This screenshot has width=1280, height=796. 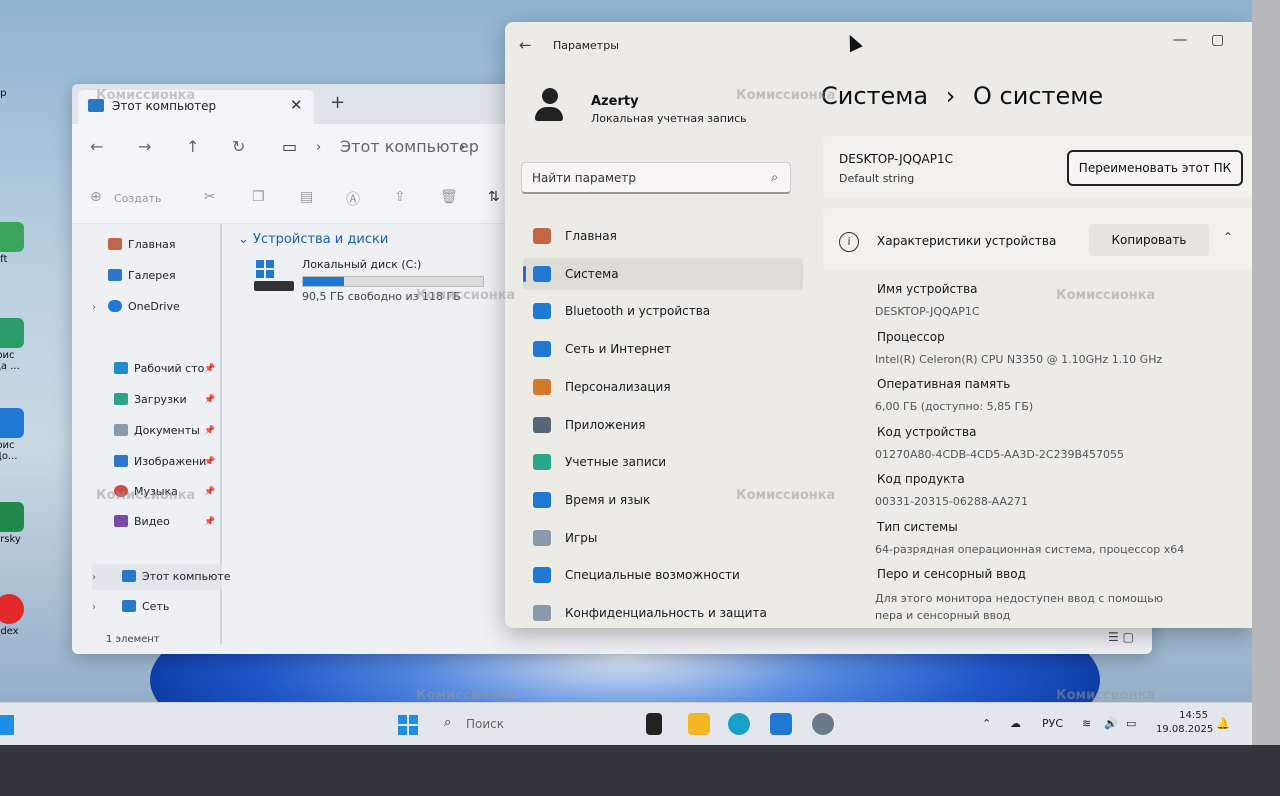 What do you see at coordinates (142, 275) in the screenshot?
I see `sidebar-item-gallery: Галерея` at bounding box center [142, 275].